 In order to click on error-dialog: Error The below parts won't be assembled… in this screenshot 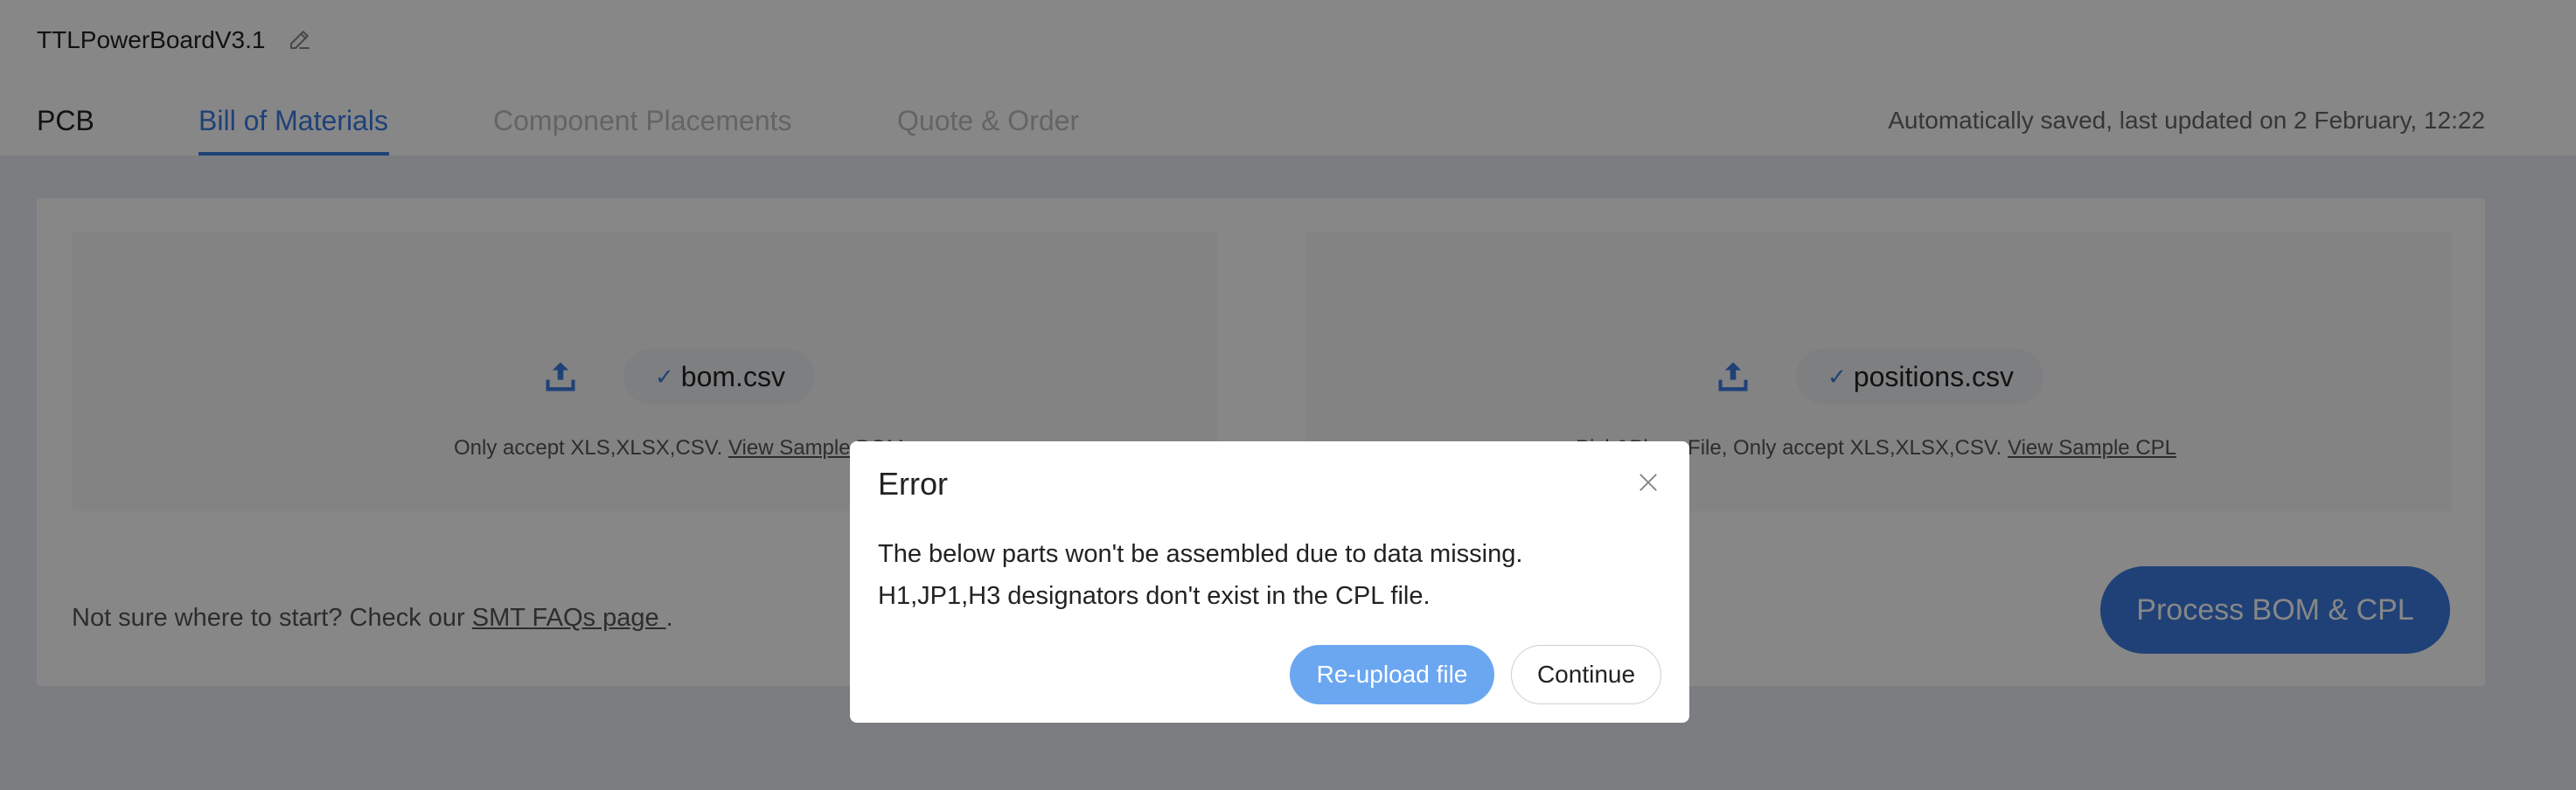, I will do `click(1269, 582)`.